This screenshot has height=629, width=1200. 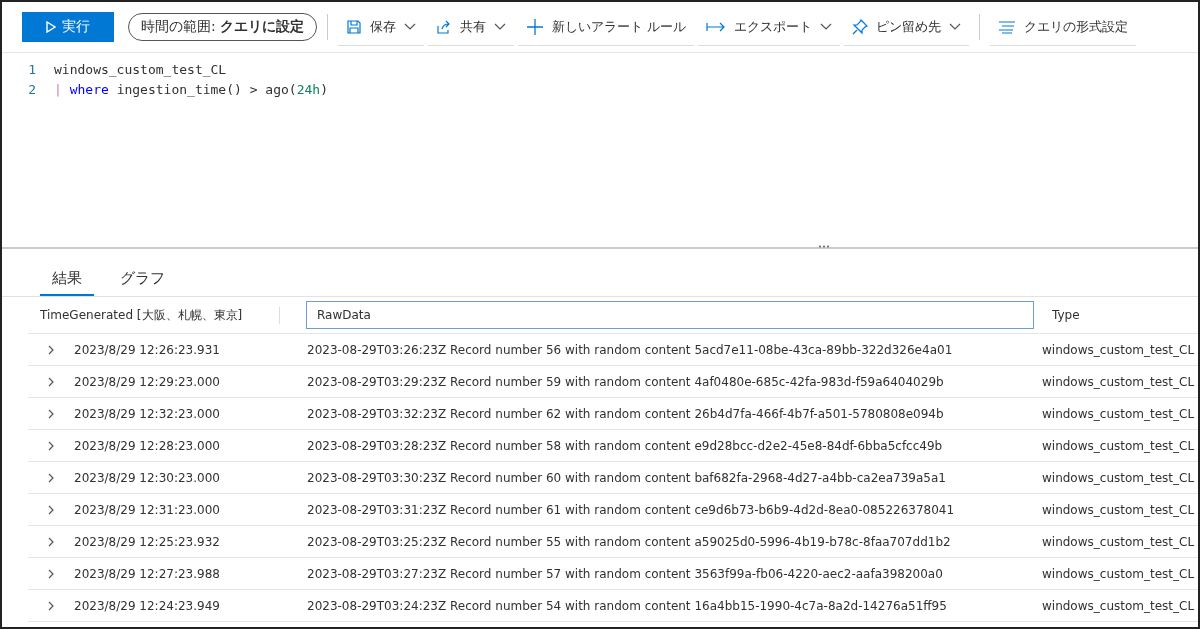 I want to click on arrow-right-icon, so click(x=716, y=26).